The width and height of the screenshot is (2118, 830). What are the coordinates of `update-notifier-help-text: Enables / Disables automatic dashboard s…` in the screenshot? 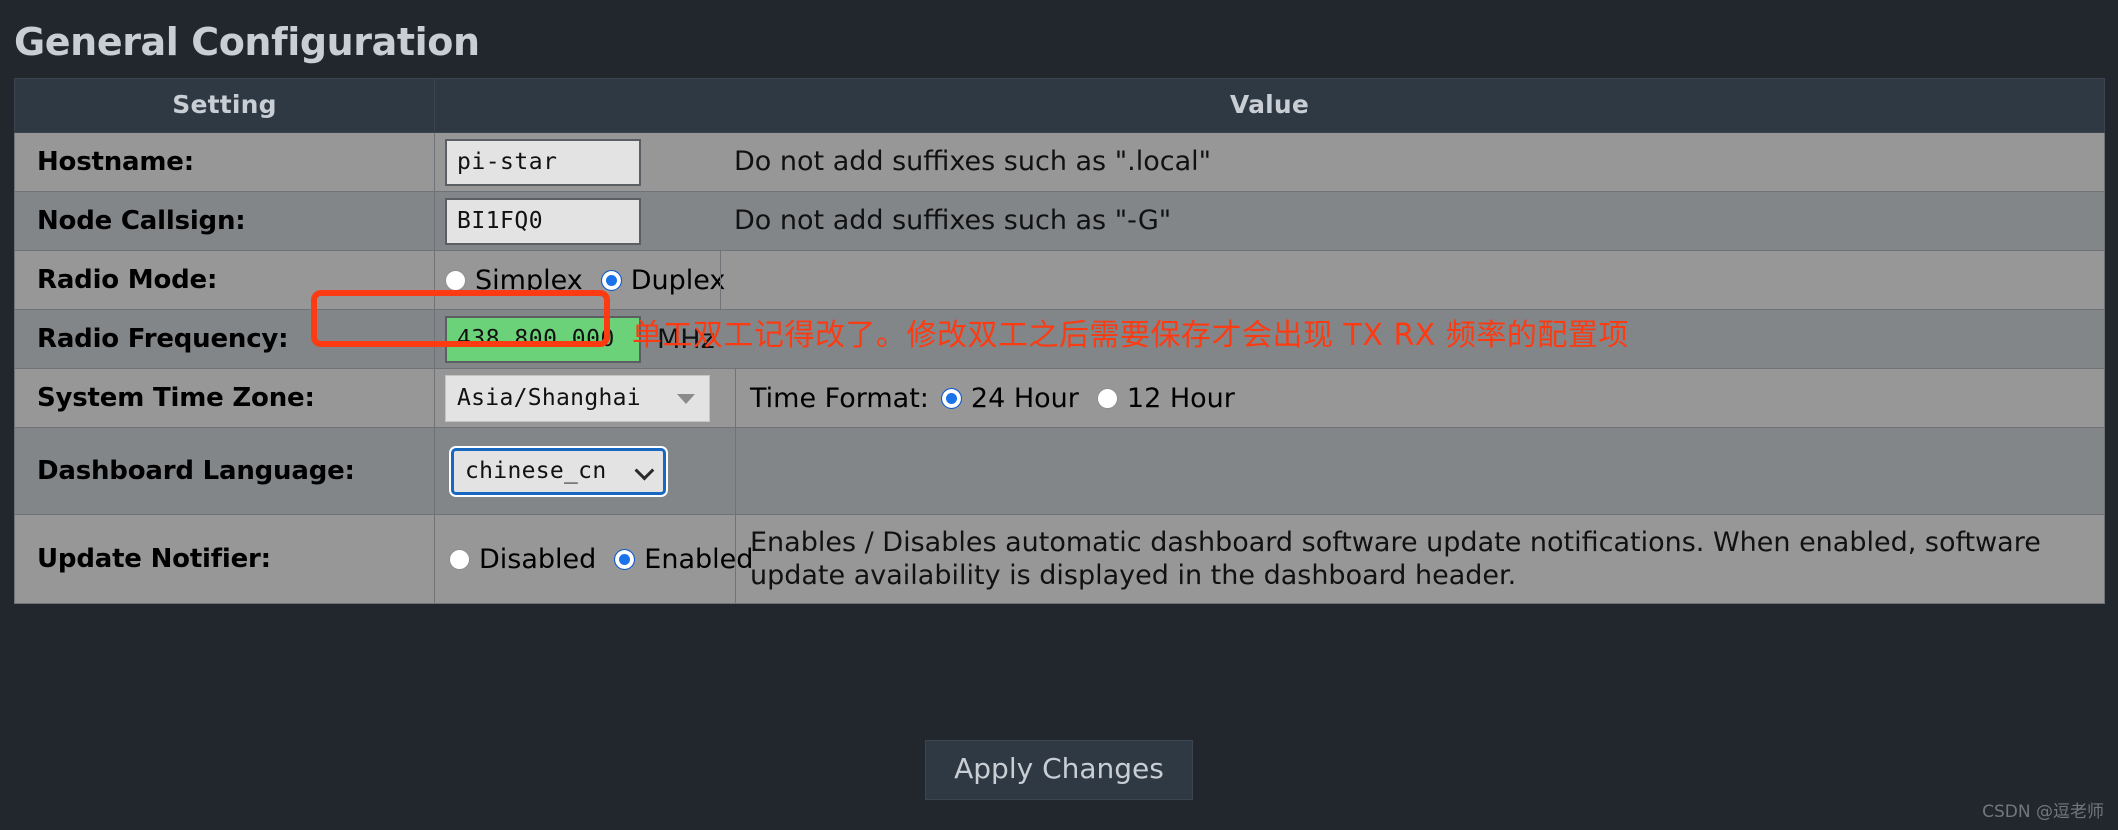 It's located at (1395, 558).